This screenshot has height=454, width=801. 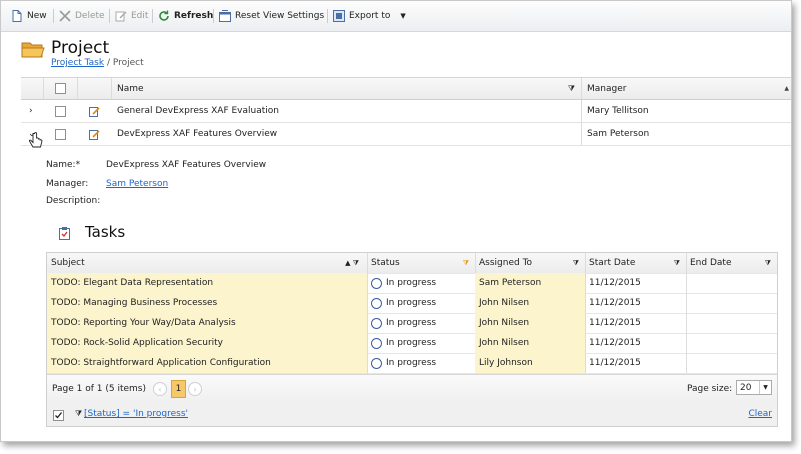 I want to click on column-subject-label: Subject, so click(x=68, y=263).